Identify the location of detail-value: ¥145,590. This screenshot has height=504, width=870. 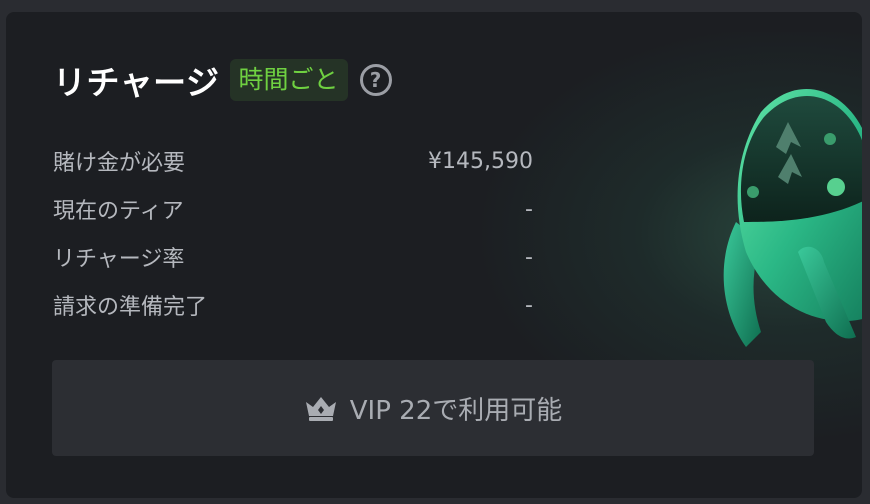
(480, 161).